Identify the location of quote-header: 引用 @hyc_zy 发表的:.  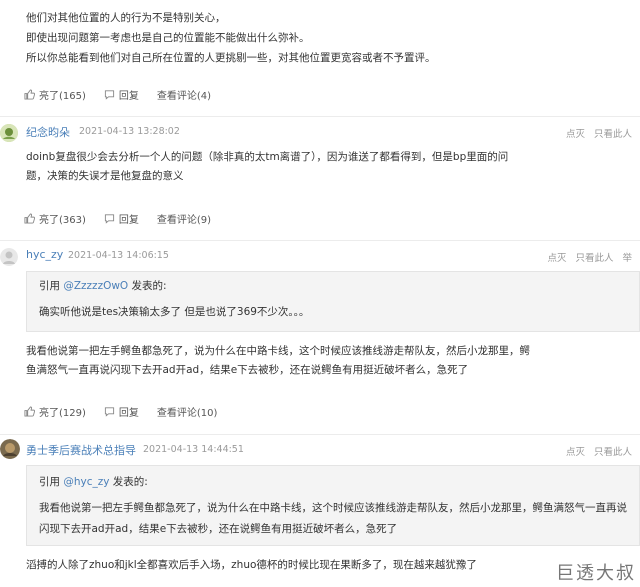
(93, 481).